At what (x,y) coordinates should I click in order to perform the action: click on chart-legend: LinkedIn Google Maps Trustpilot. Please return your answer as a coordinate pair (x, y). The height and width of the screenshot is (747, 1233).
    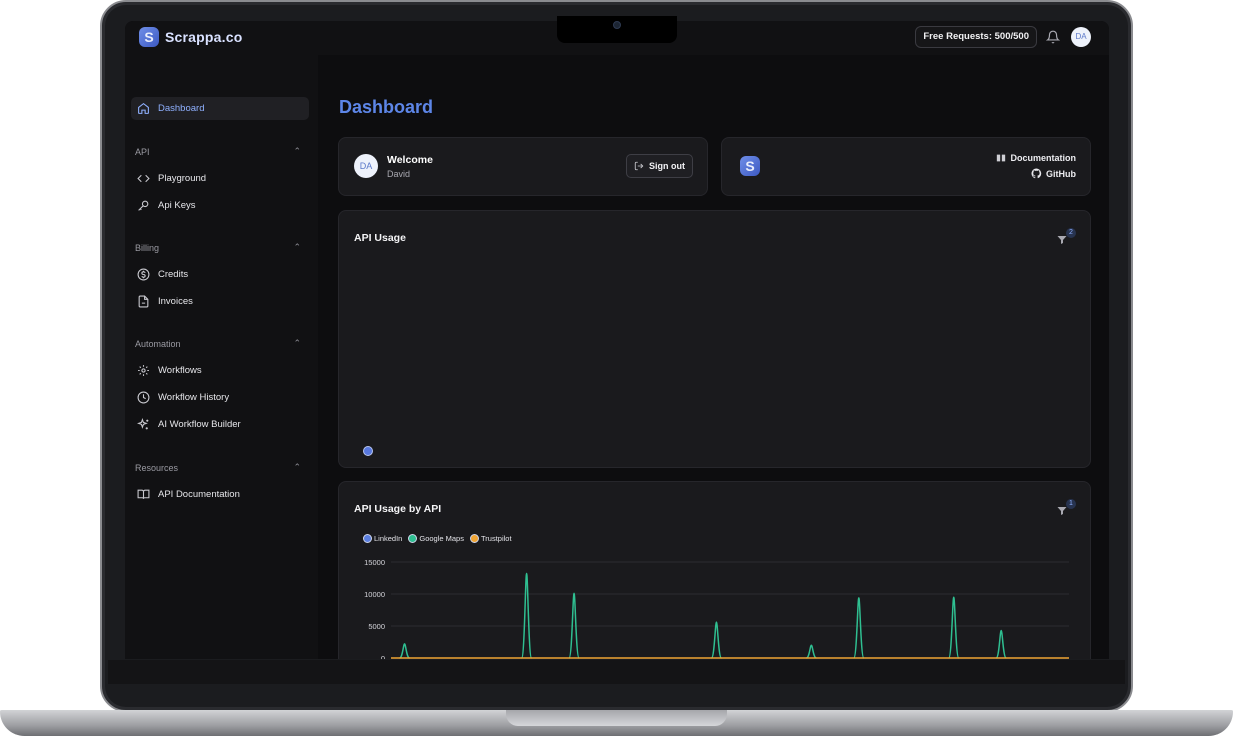
    Looking at the image, I should click on (437, 538).